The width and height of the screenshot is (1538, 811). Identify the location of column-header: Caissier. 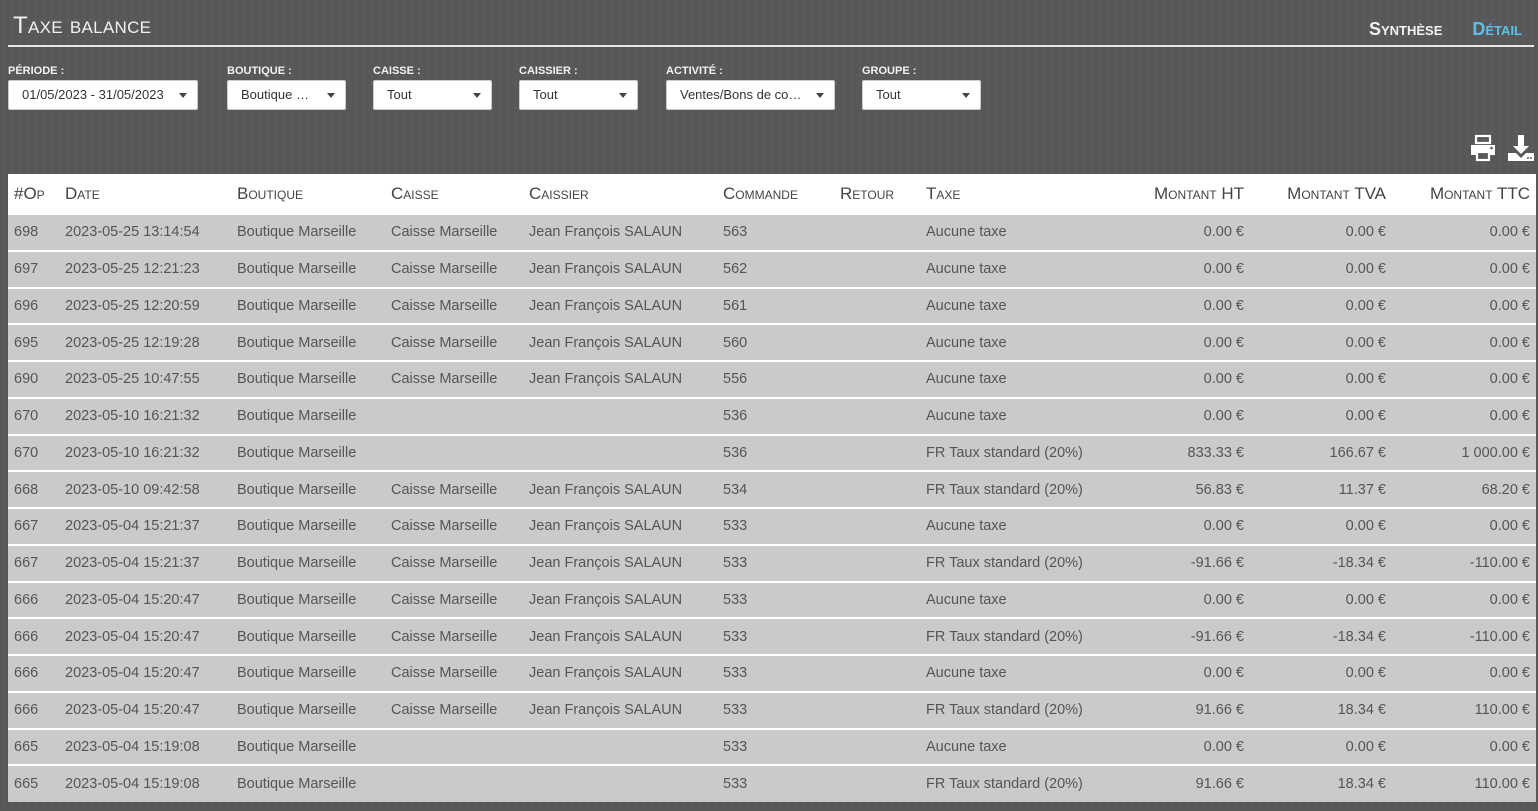
(620, 194).